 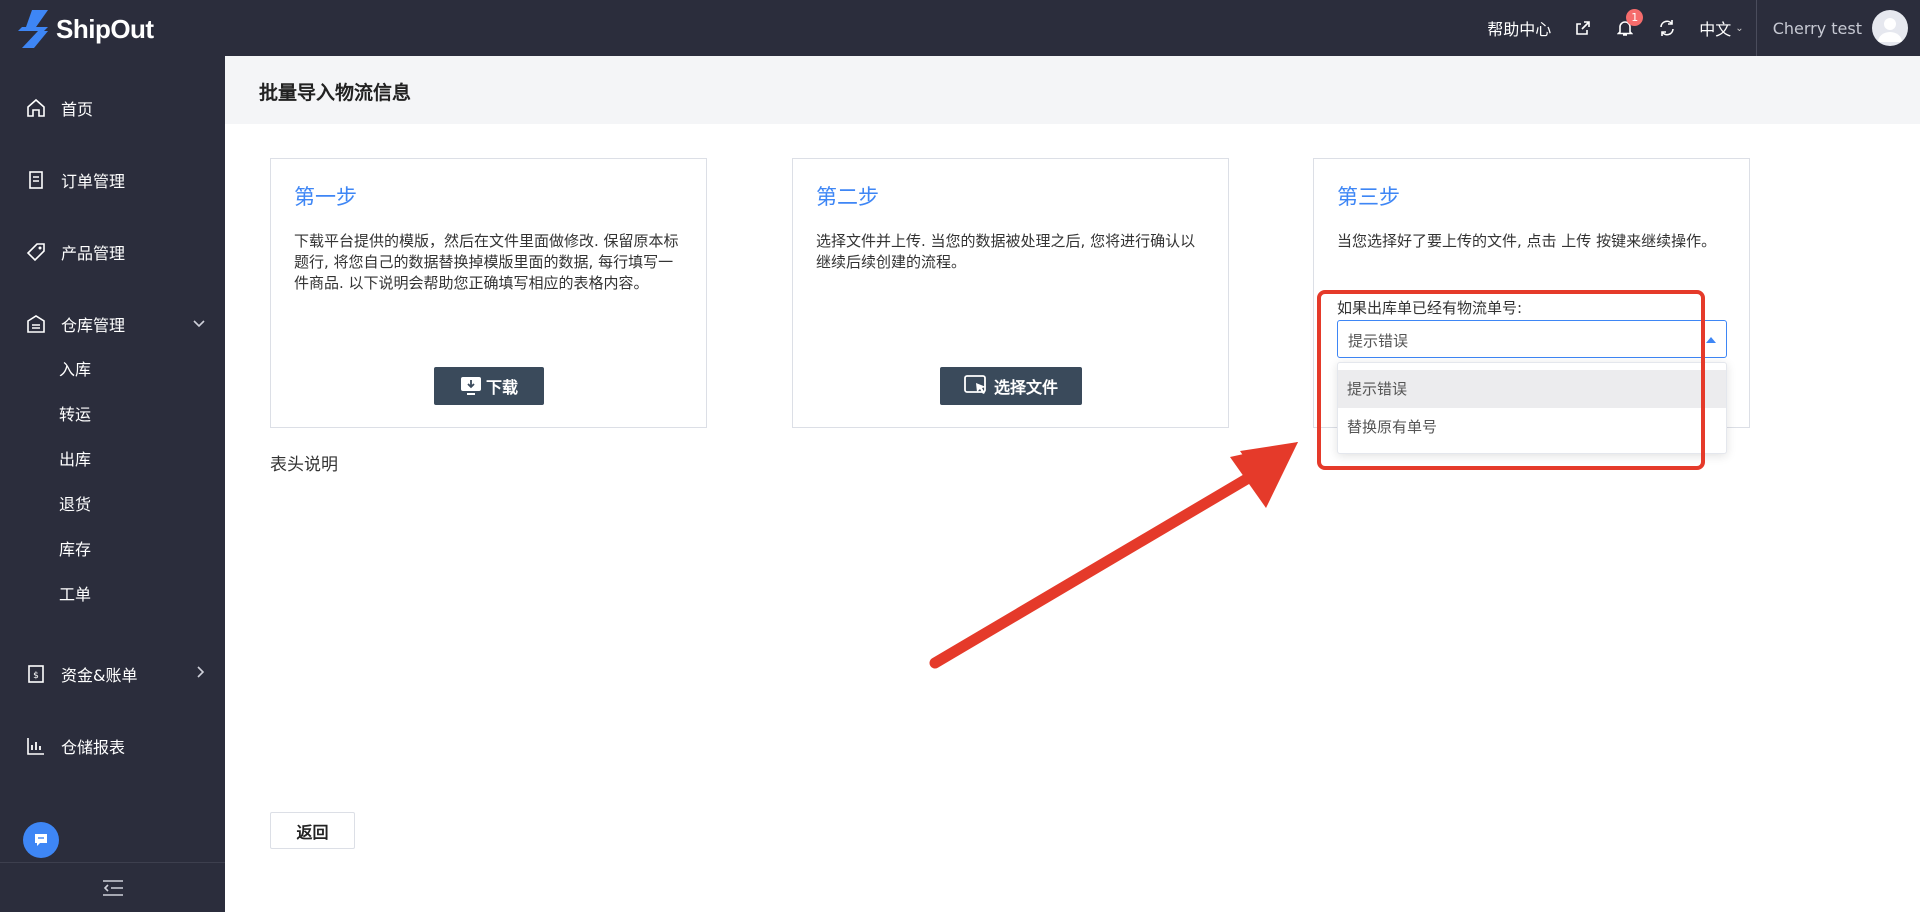 I want to click on chat-icon, so click(x=41, y=840).